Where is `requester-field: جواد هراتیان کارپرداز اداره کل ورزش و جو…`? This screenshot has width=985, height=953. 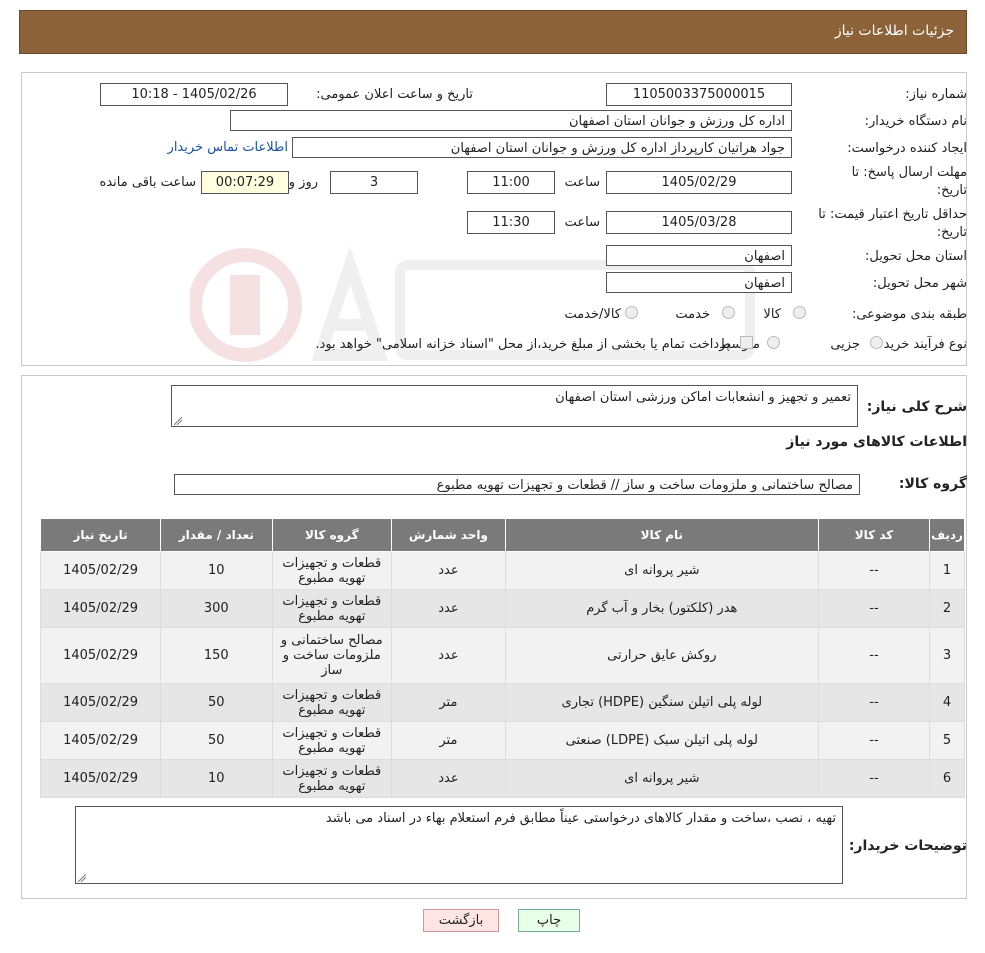 requester-field: جواد هراتیان کارپرداز اداره کل ورزش و جو… is located at coordinates (542, 147).